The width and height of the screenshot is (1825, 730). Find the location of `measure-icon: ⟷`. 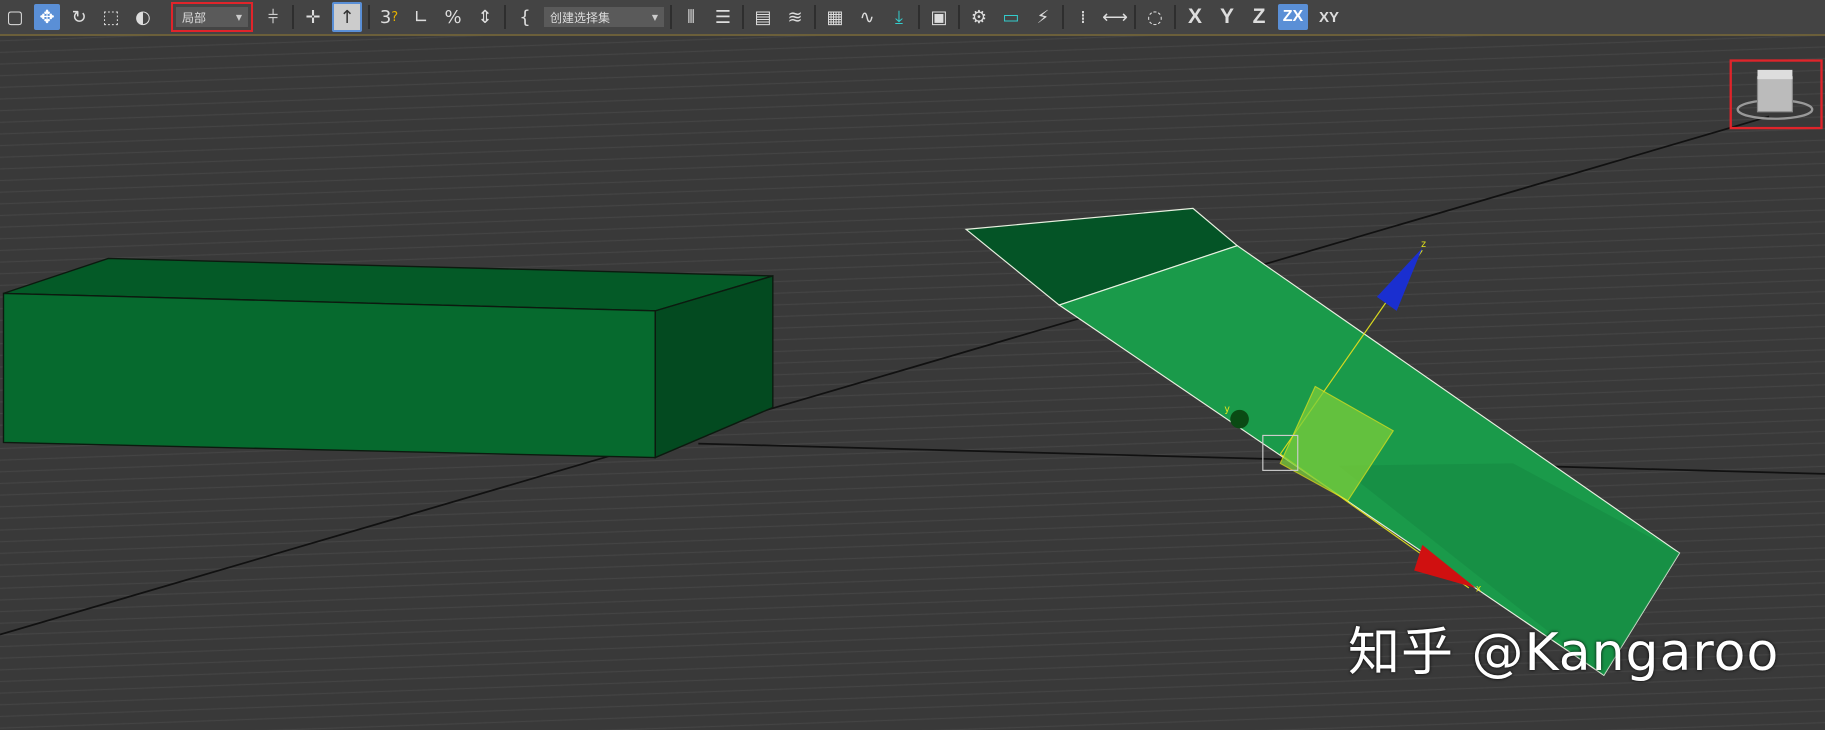

measure-icon: ⟷ is located at coordinates (1115, 17).